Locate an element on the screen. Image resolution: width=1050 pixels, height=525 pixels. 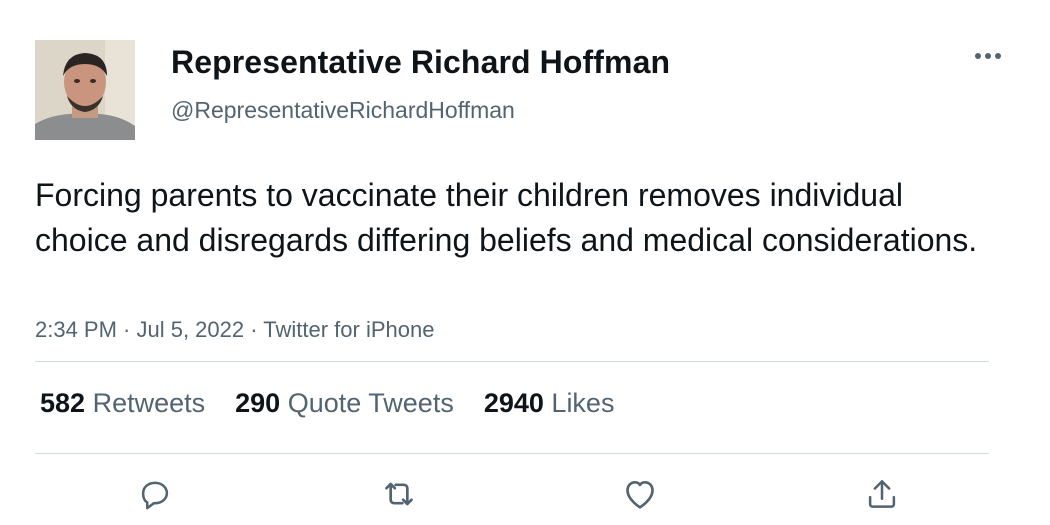
engagement-stats: 582 Retweets 290 Quote Tweets 2940 Likes is located at coordinates (327, 403).